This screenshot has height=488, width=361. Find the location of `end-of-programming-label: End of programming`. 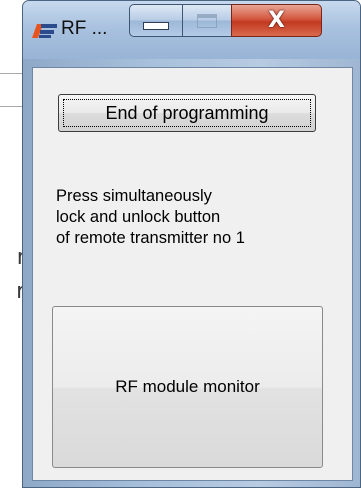

end-of-programming-label: End of programming is located at coordinates (187, 112).